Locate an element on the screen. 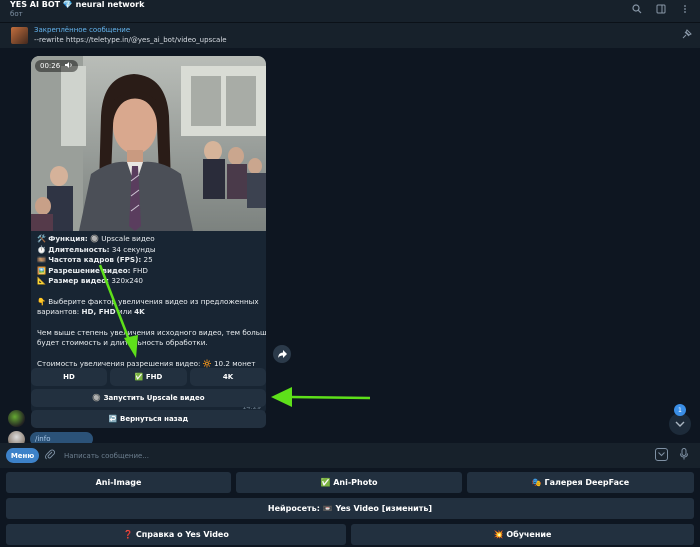  pinned-thumbnail is located at coordinates (19, 35).